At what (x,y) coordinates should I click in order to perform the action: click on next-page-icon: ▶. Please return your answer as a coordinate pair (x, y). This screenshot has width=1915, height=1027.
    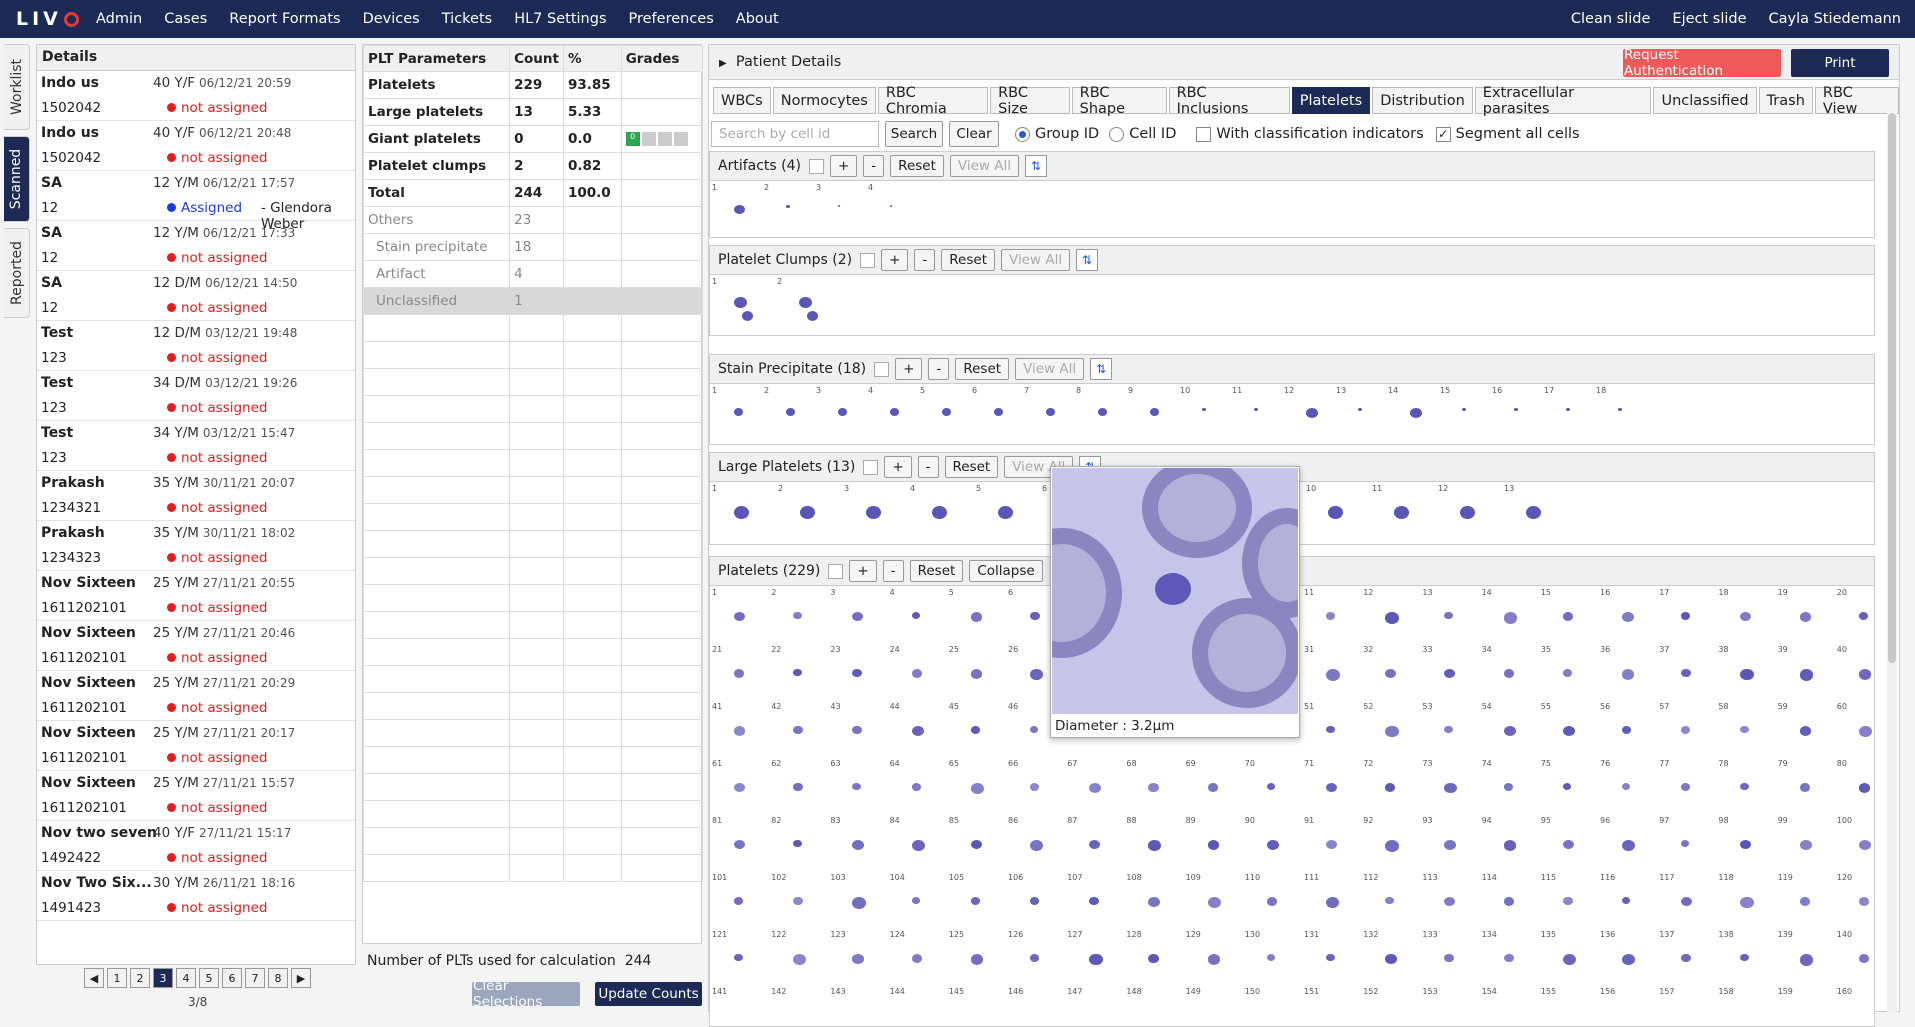
    Looking at the image, I should click on (301, 978).